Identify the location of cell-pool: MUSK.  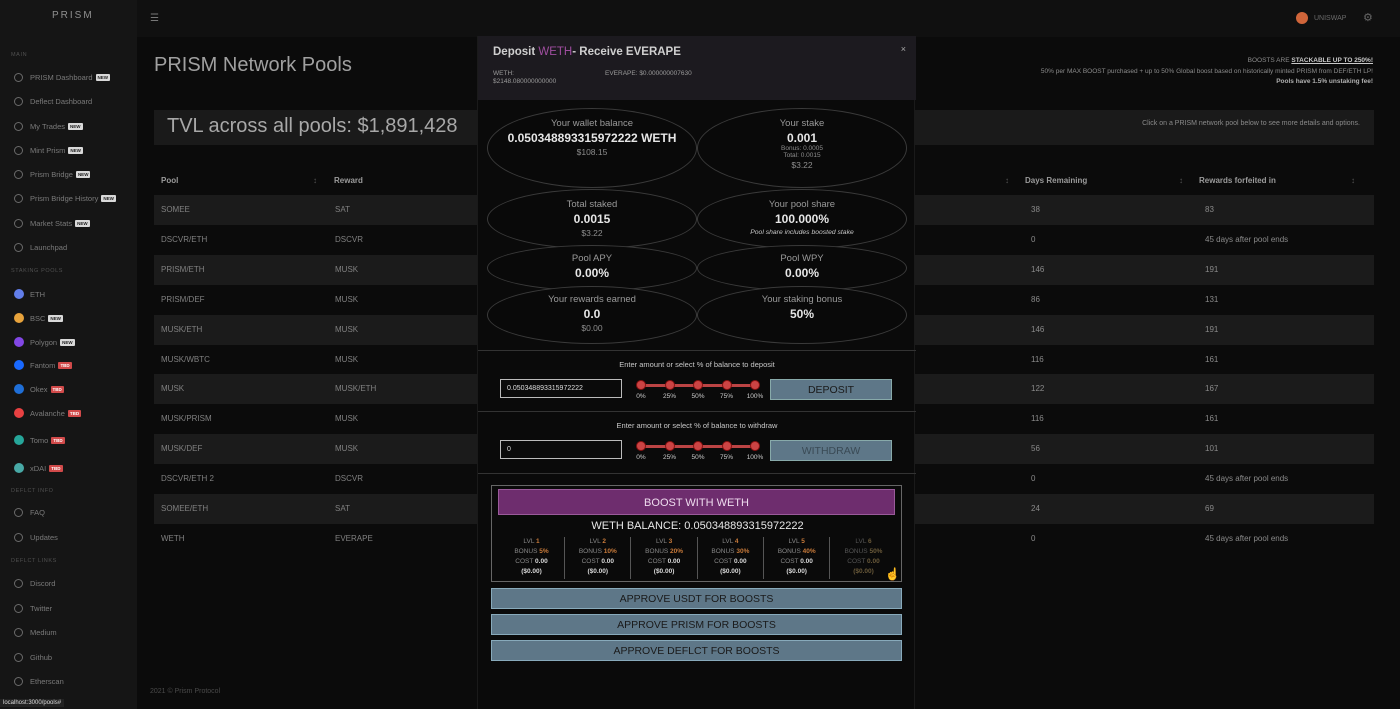
(173, 389).